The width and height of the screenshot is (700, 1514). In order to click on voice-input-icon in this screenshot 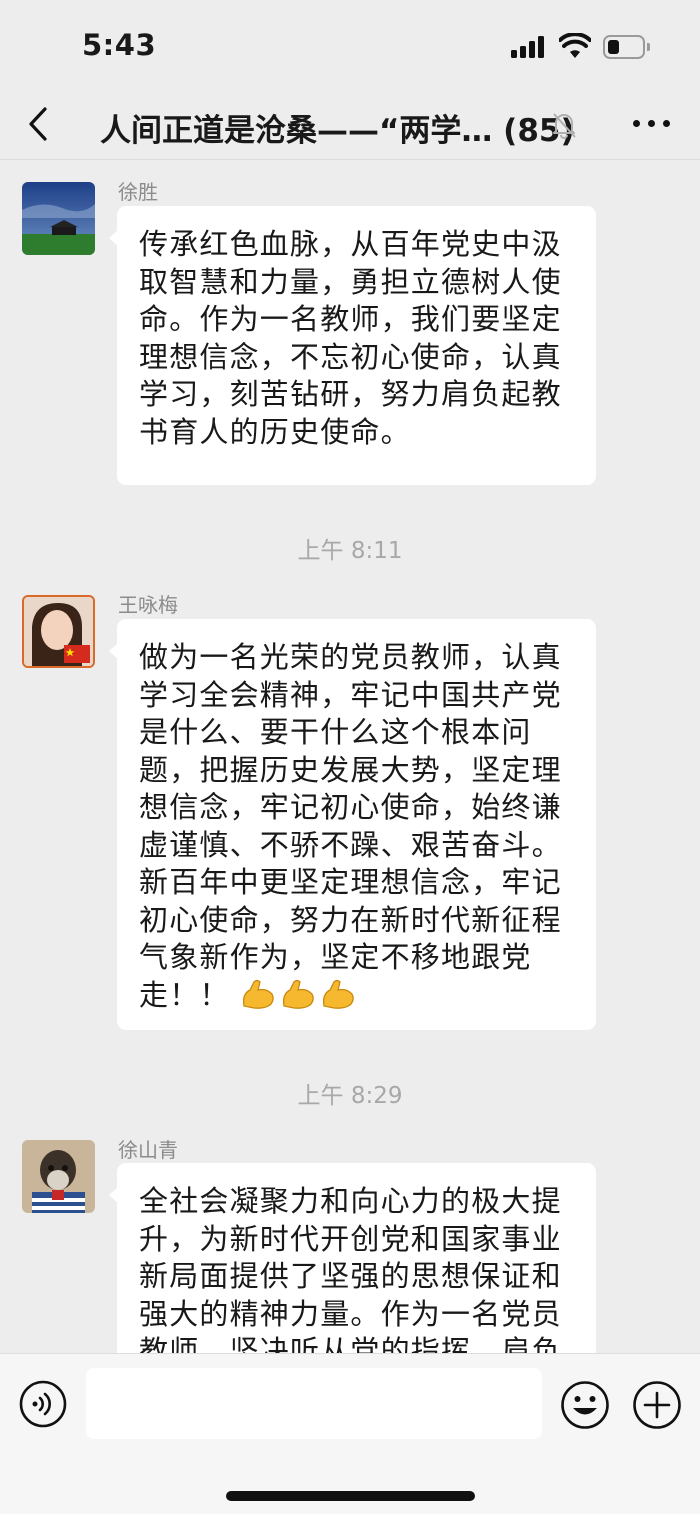, I will do `click(43, 1404)`.